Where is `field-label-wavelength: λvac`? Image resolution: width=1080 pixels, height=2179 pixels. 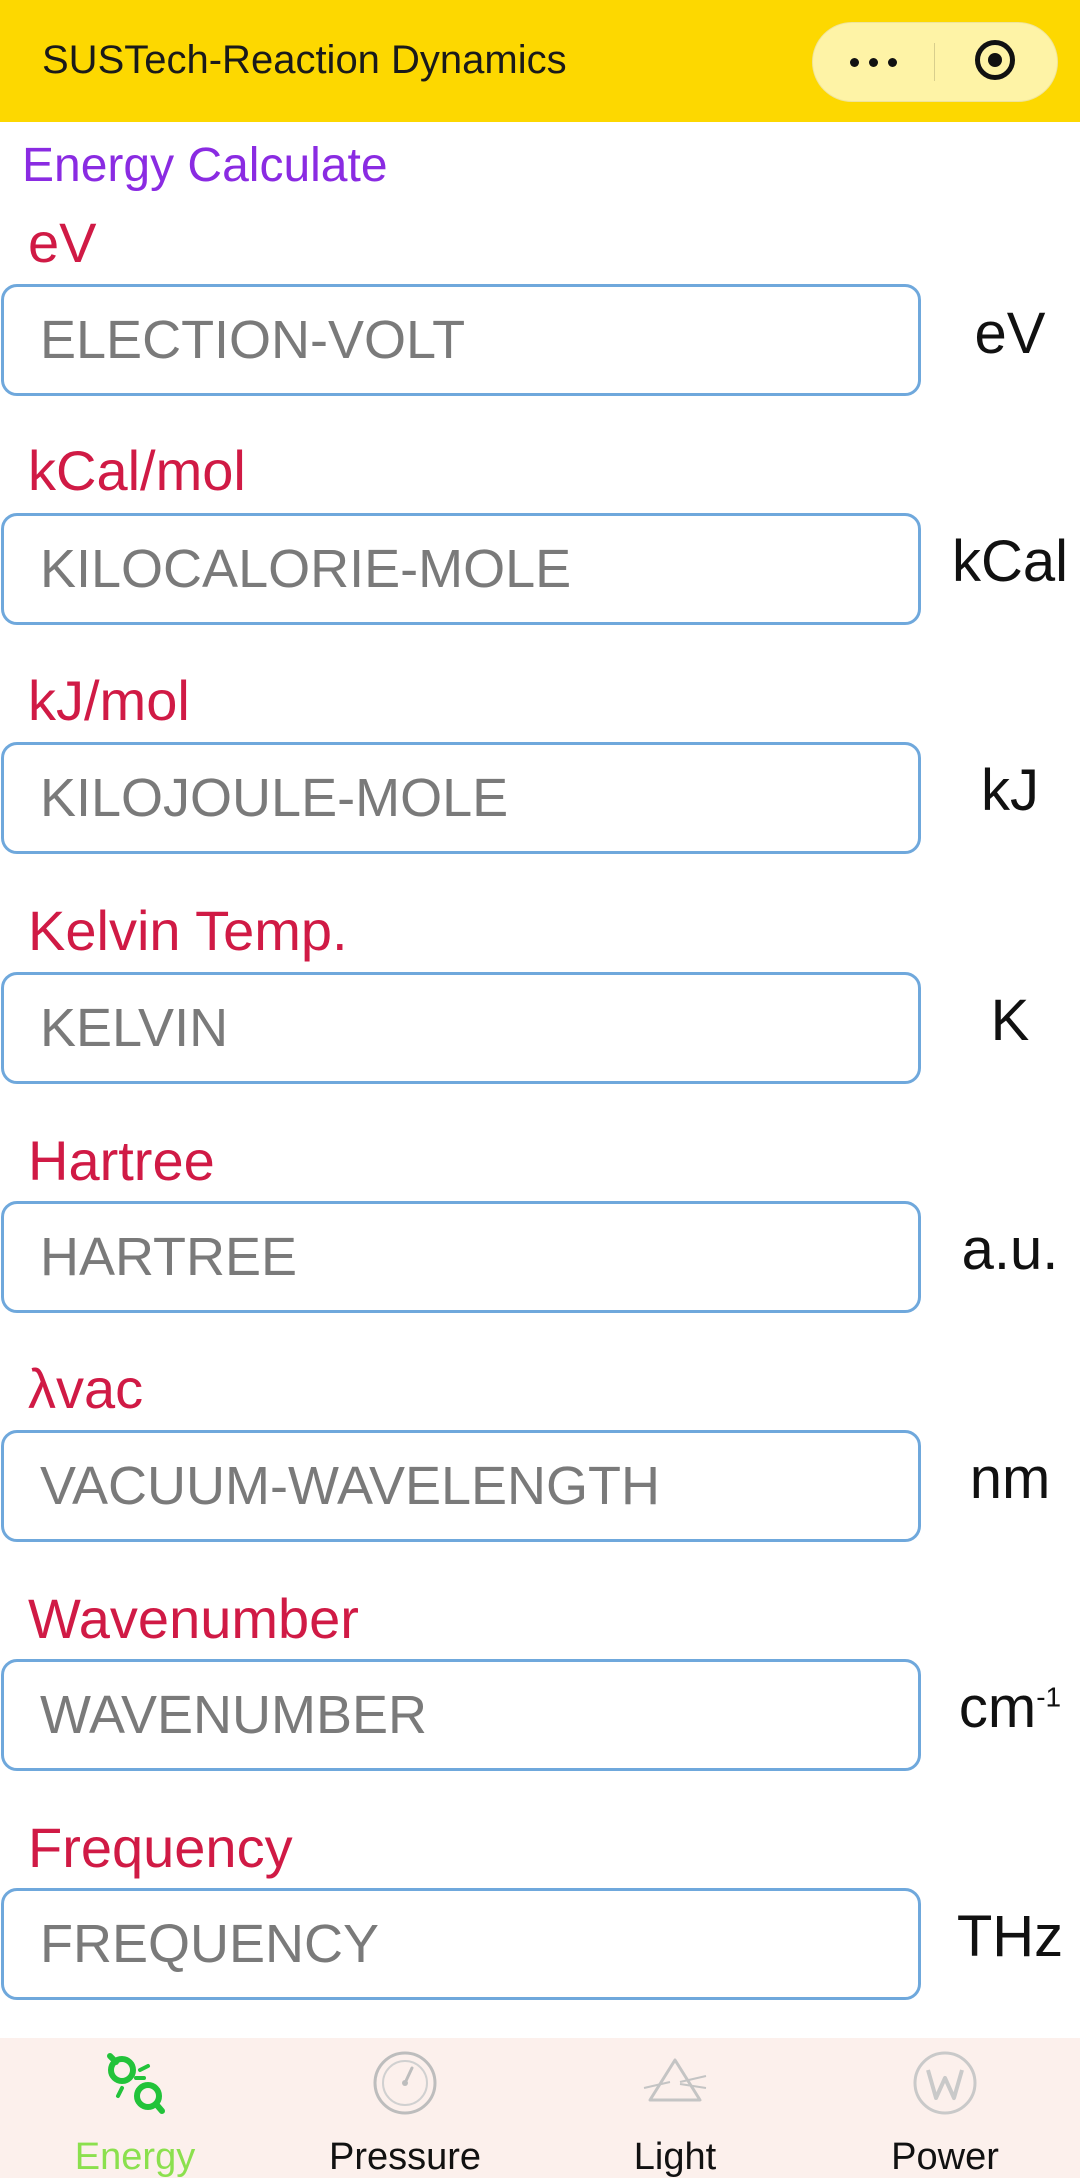 field-label-wavelength: λvac is located at coordinates (86, 1388).